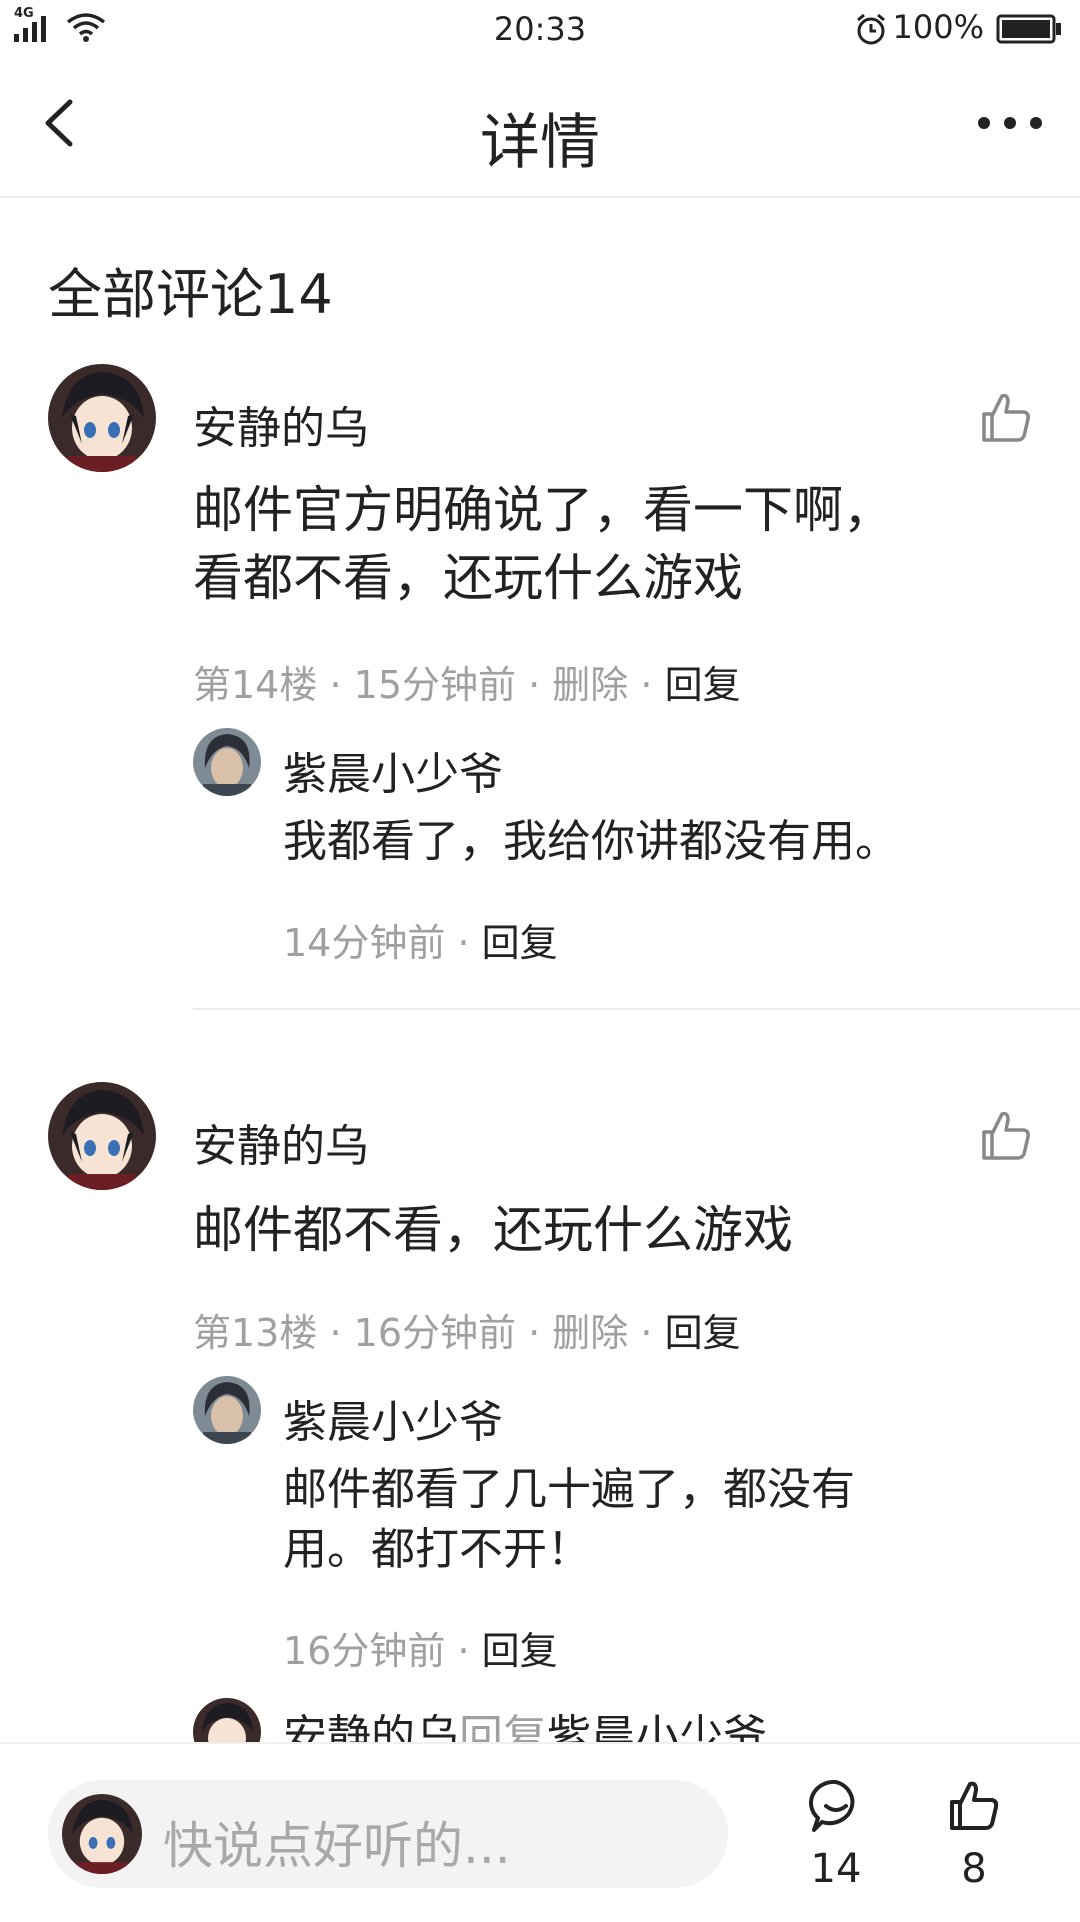 The height and width of the screenshot is (1922, 1080). I want to click on reply-text: 我都看了，我给你讲都没有用。, so click(663, 842).